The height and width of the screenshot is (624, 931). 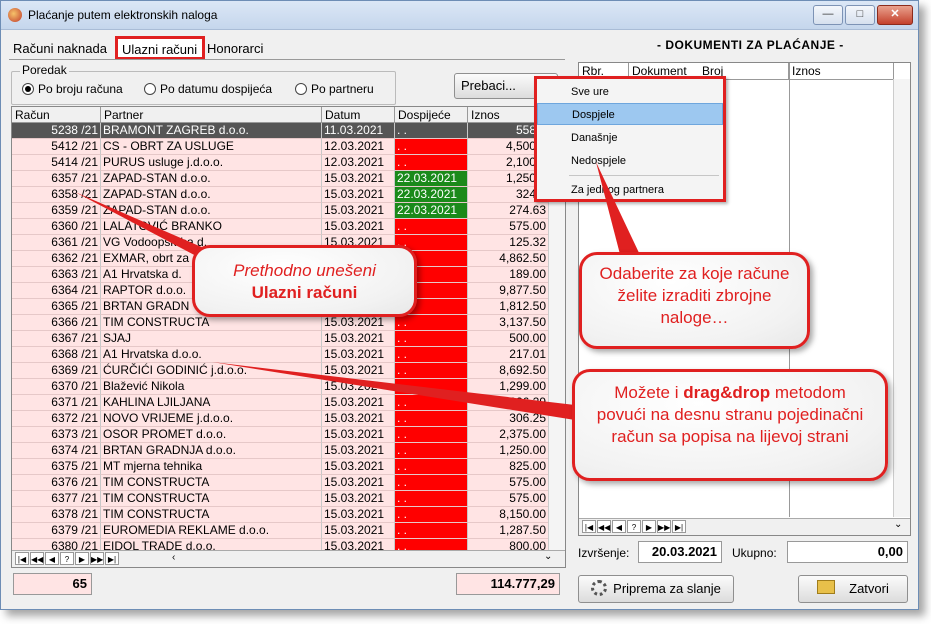 I want to click on cell-racun: 6368 /21, so click(x=56, y=355).